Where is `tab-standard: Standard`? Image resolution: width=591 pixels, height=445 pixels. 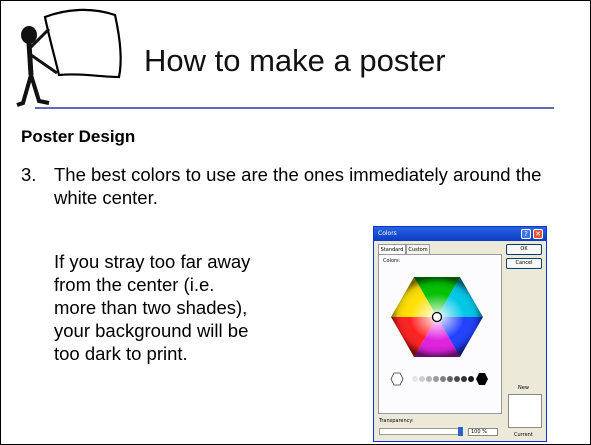 tab-standard: Standard is located at coordinates (392, 249).